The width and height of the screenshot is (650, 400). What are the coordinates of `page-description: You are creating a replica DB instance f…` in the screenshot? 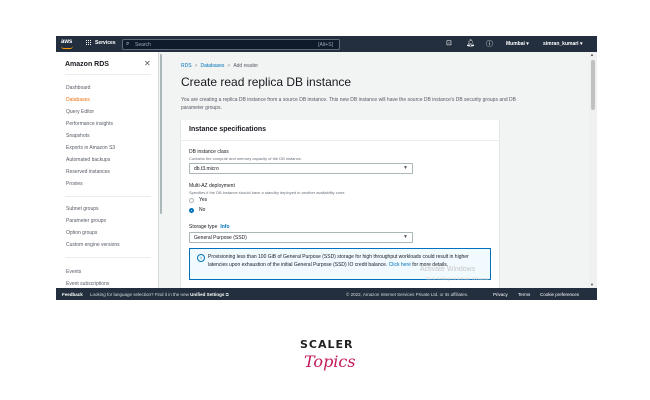 It's located at (349, 104).